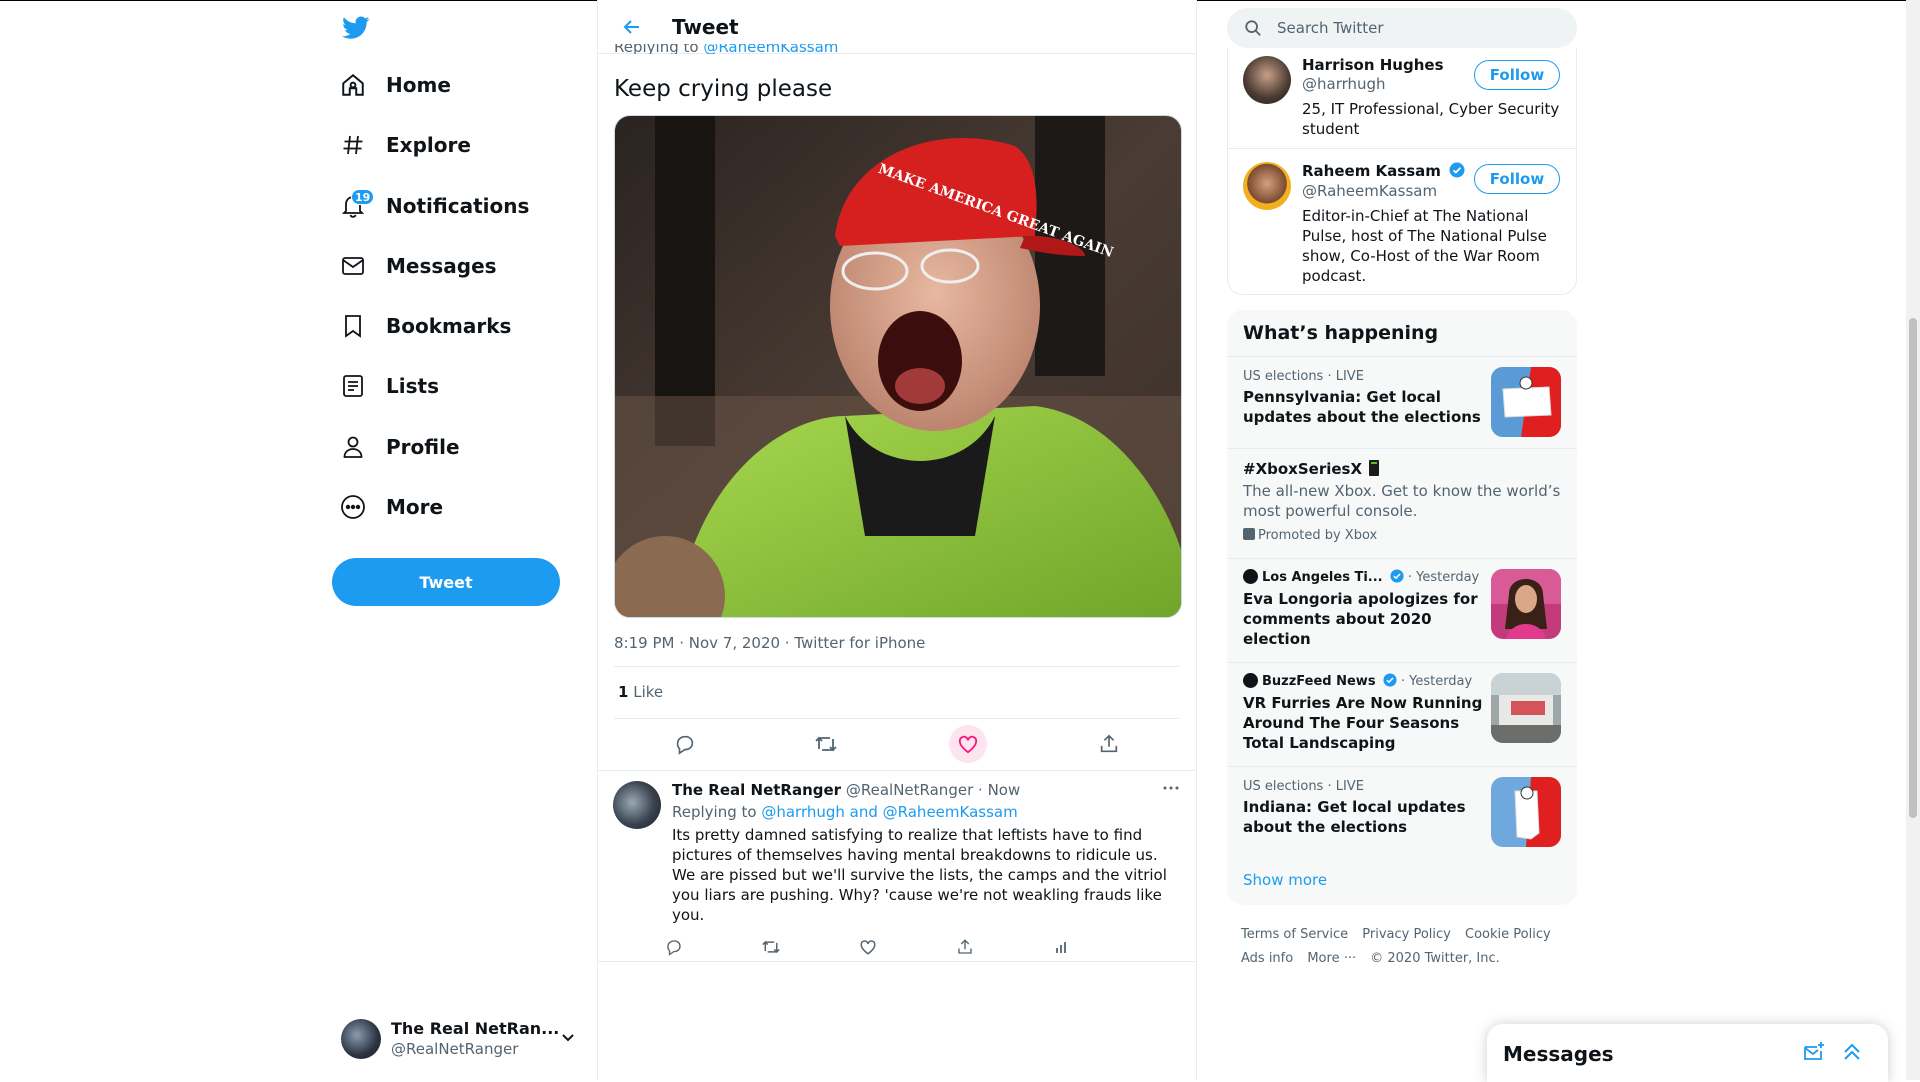  I want to click on trend-source: BuzzFeed News, so click(1319, 681).